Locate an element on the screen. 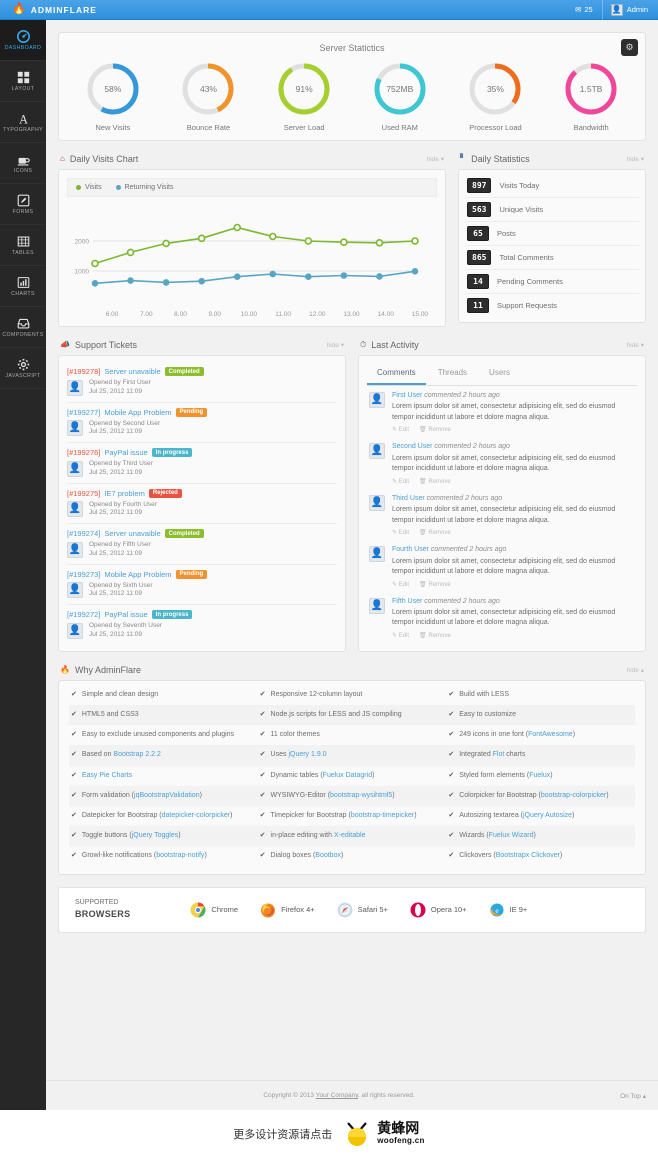 The width and height of the screenshot is (658, 1157). hide-link-daily-statistics: hide ▾ is located at coordinates (635, 159).